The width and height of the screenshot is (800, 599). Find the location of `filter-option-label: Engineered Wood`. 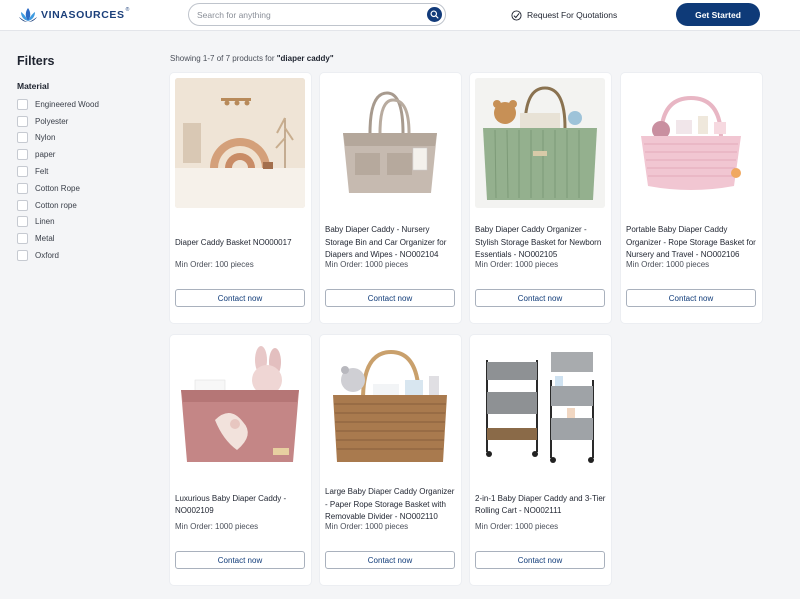

filter-option-label: Engineered Wood is located at coordinates (67, 104).